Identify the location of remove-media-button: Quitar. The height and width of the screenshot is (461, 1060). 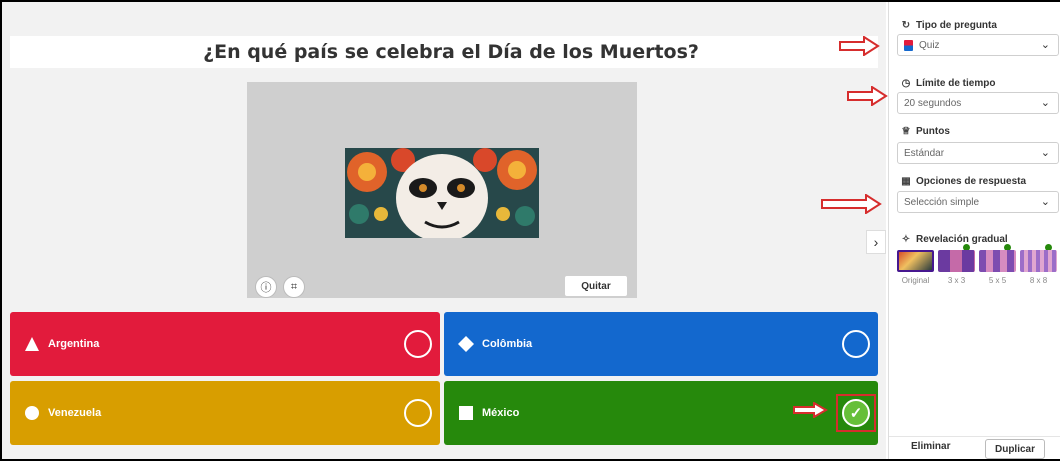
(596, 286).